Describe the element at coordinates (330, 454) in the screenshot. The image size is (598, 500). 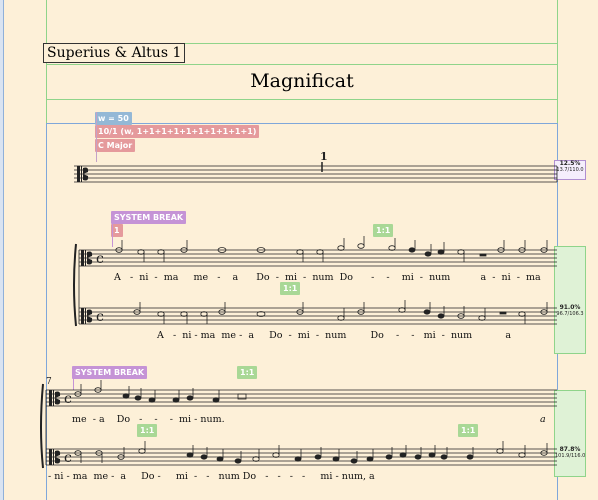
I see `filled-notes-system-3-lower` at that location.